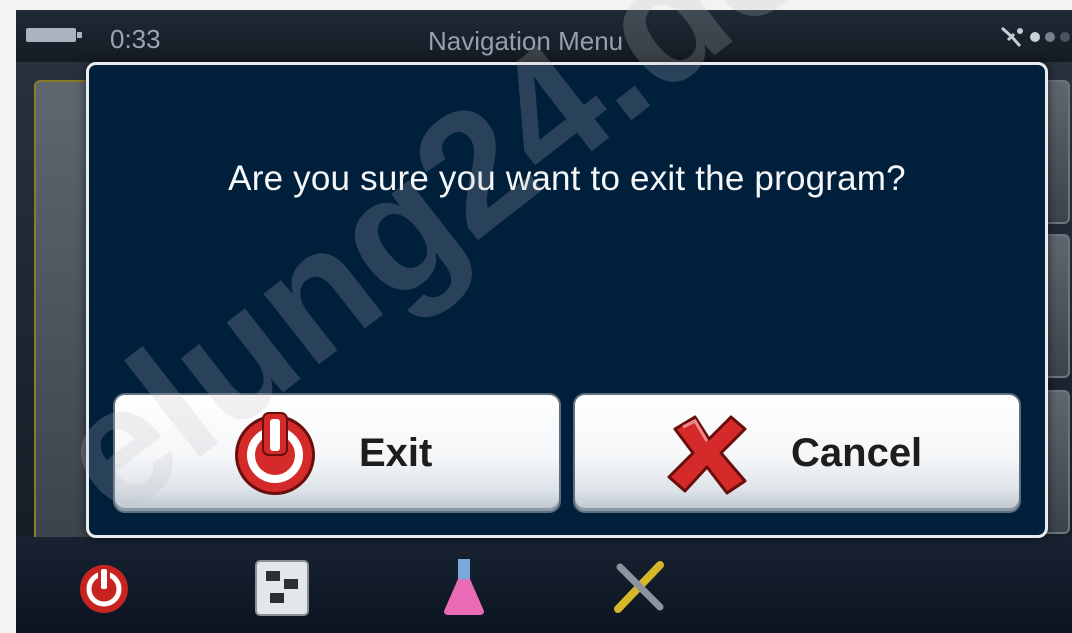 This screenshot has width=1072, height=633. What do you see at coordinates (1011, 36) in the screenshot?
I see `gps-satellite-icon` at bounding box center [1011, 36].